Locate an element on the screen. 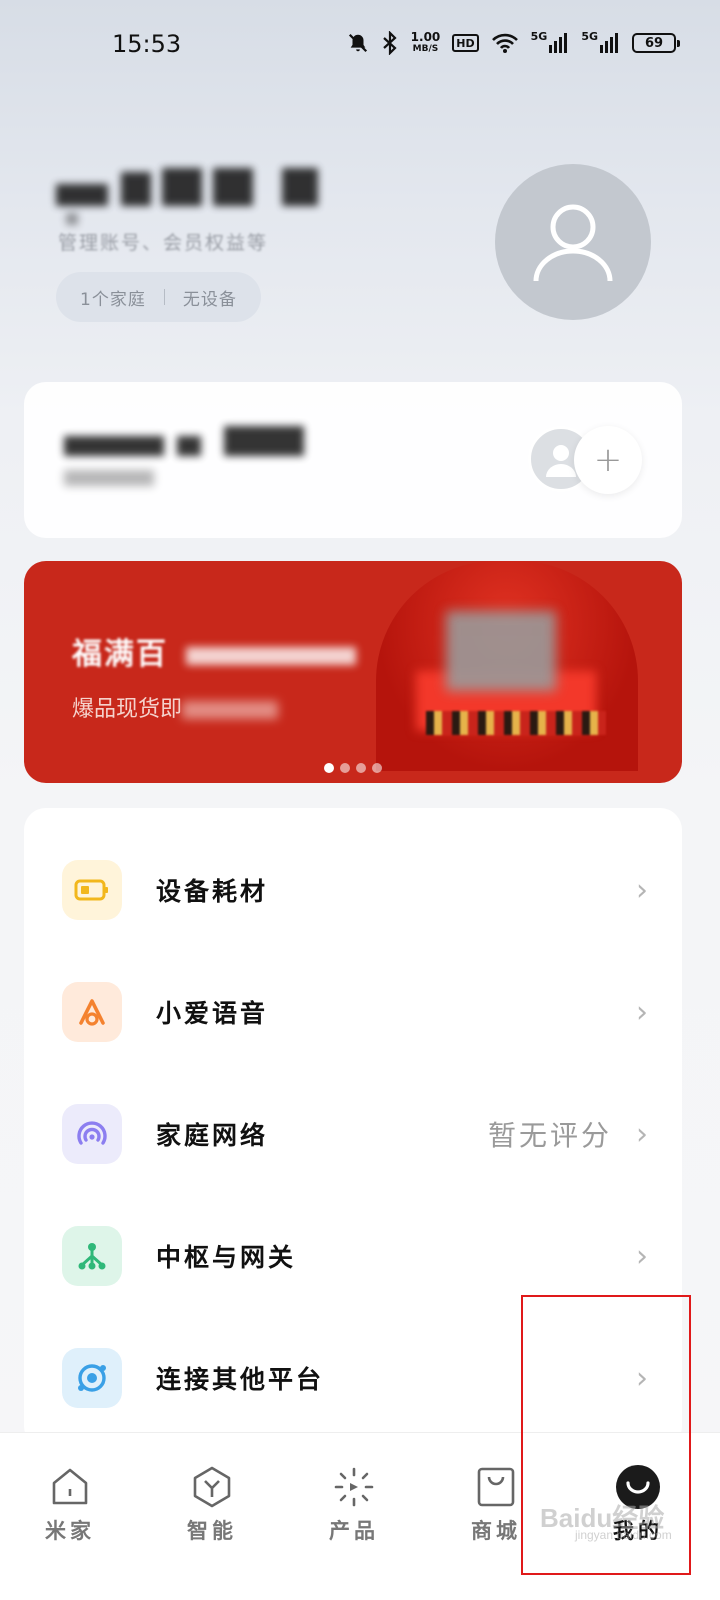  hd-icon: HD is located at coordinates (465, 43).